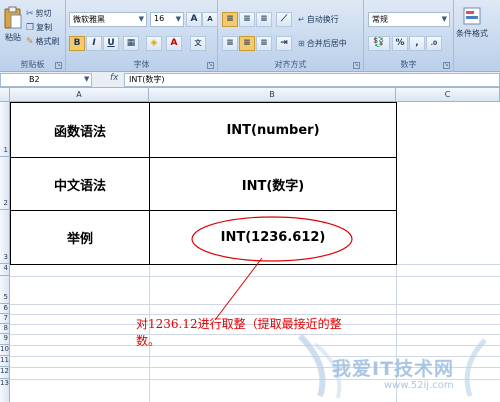  What do you see at coordinates (80, 184) in the screenshot?
I see `cell-a2: 中文语法` at bounding box center [80, 184].